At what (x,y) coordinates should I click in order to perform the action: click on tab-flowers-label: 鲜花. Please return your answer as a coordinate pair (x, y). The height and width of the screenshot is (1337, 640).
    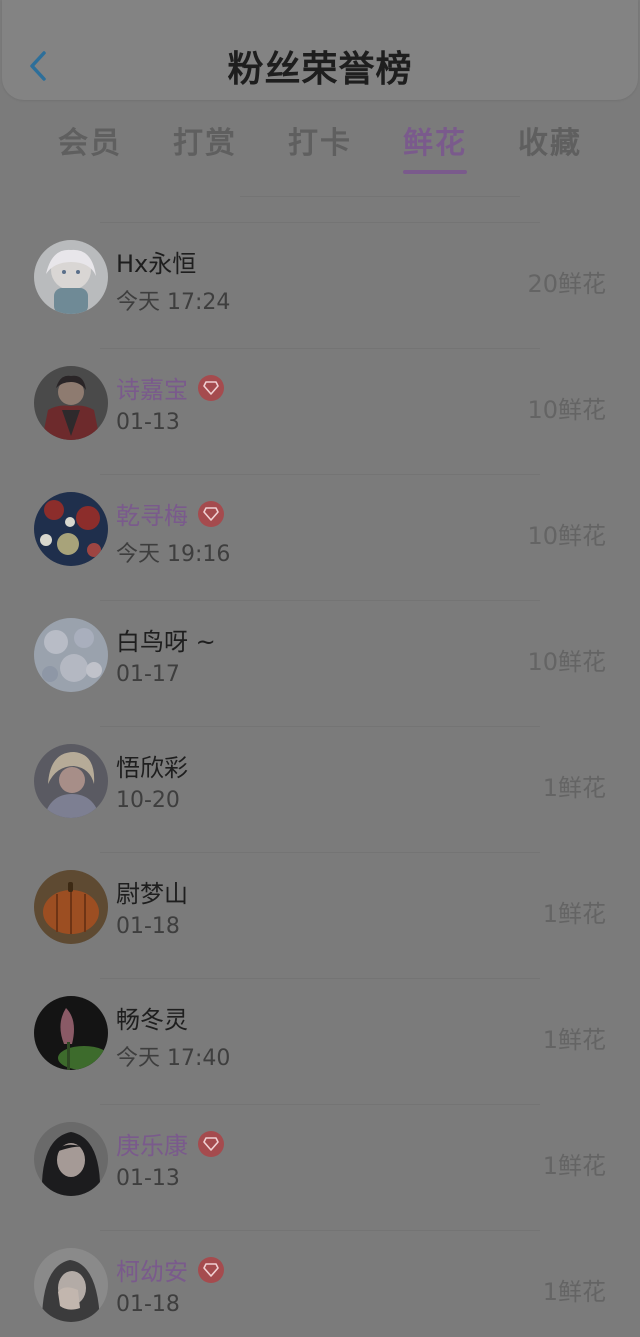
    Looking at the image, I should click on (435, 143).